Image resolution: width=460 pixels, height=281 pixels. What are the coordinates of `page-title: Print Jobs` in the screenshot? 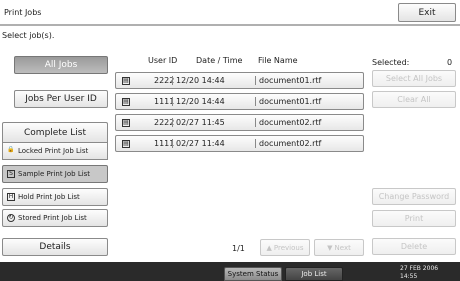 It's located at (23, 12).